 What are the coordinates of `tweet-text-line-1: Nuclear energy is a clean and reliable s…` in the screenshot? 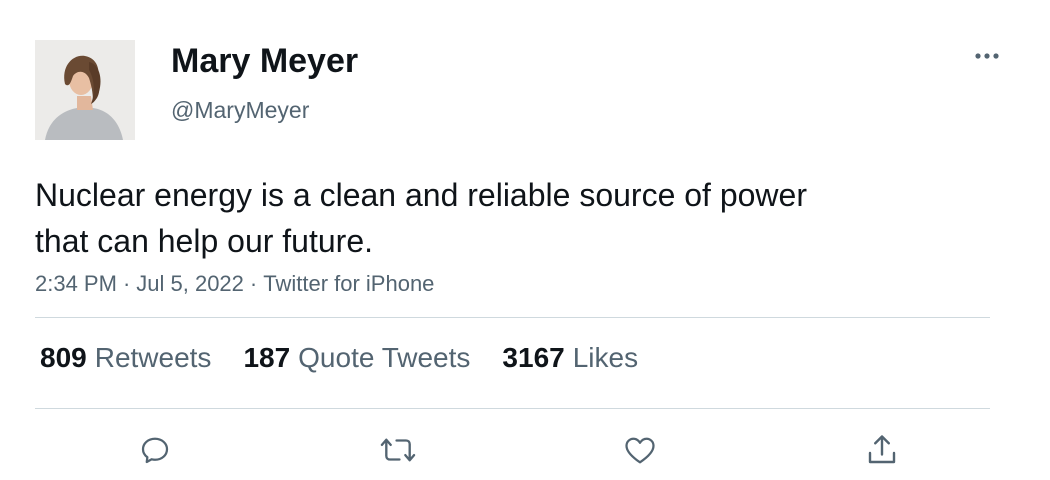 It's located at (421, 195).